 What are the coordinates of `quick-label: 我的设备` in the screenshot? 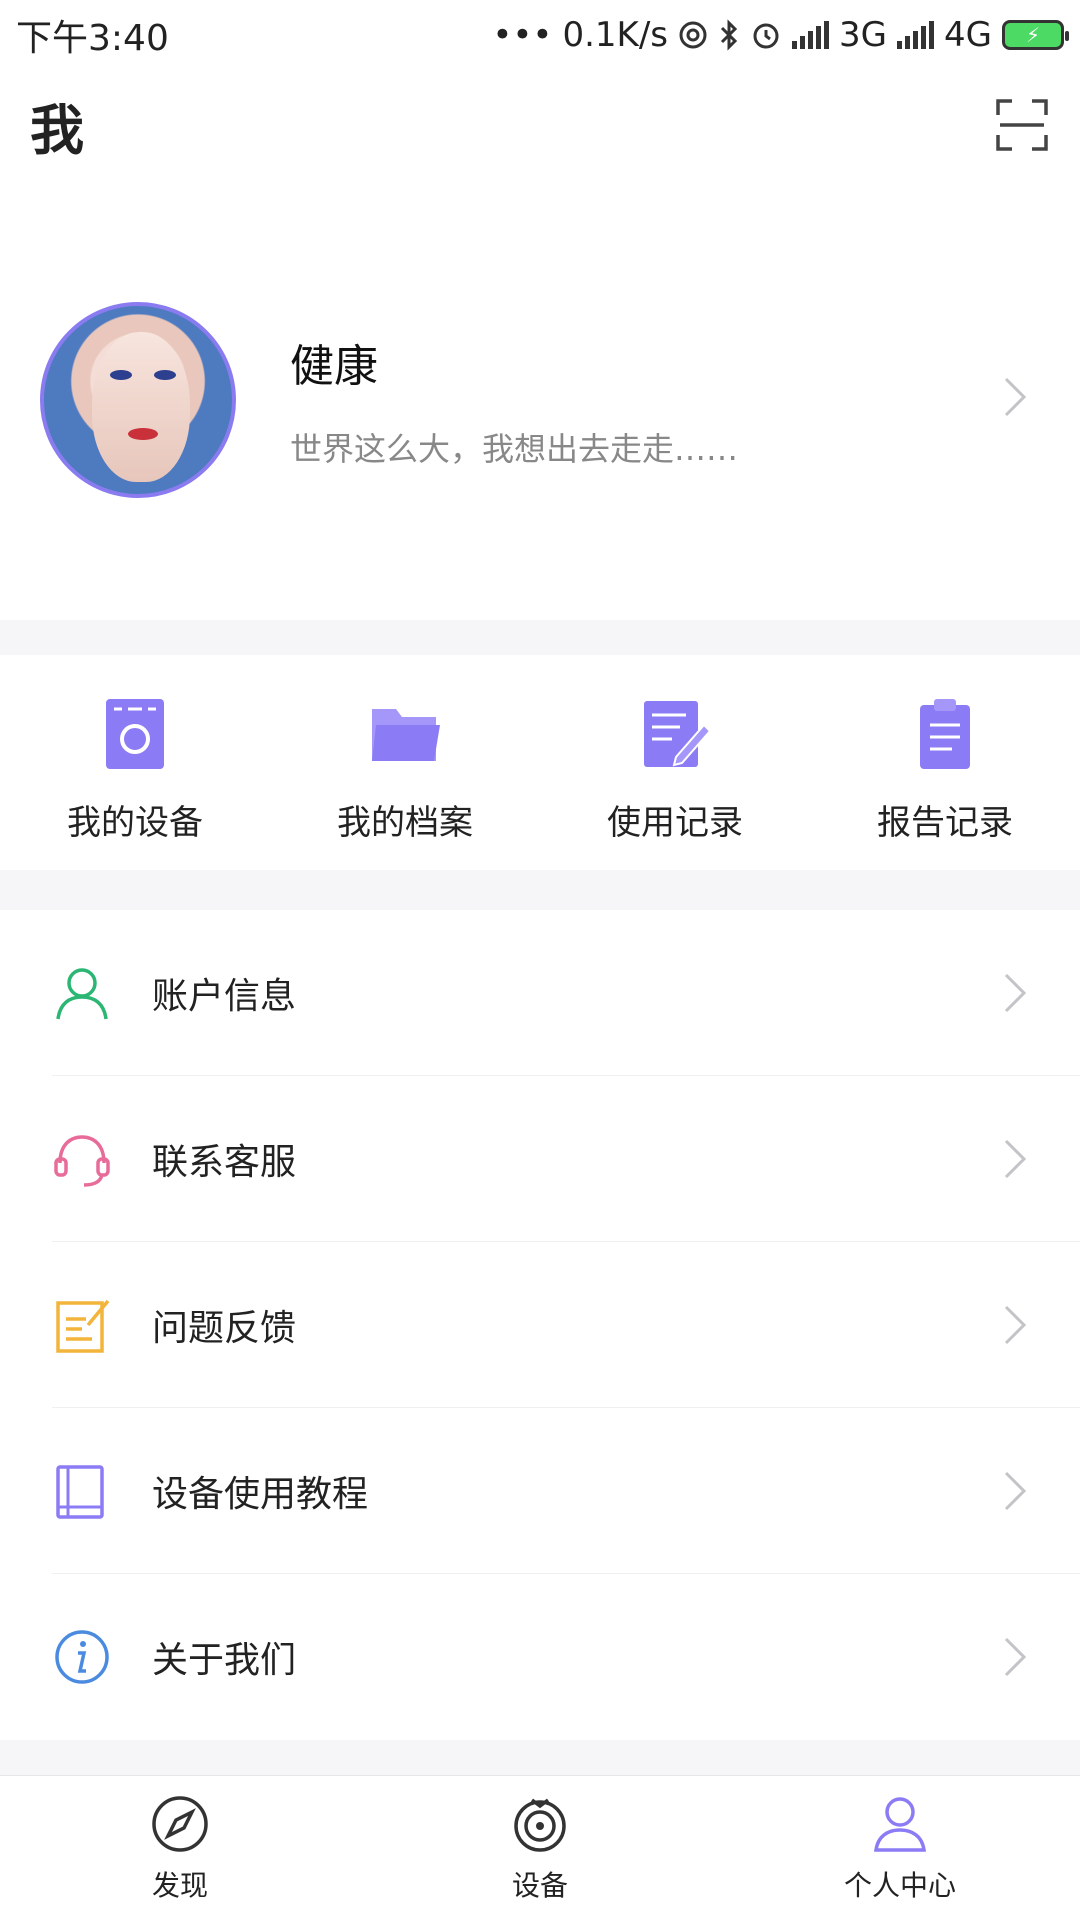 It's located at (135, 823).